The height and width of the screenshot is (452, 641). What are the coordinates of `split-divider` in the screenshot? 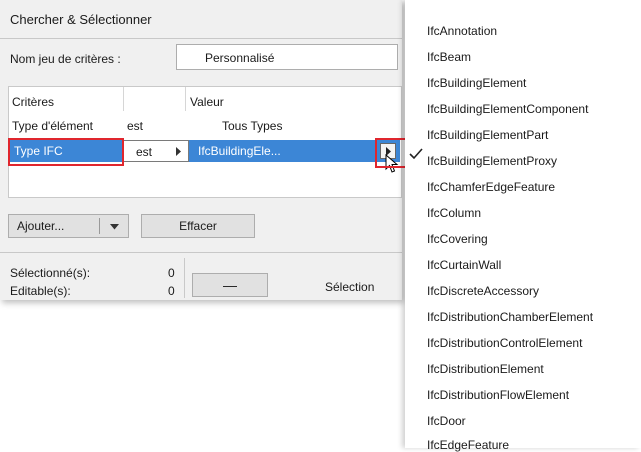 It's located at (99, 226).